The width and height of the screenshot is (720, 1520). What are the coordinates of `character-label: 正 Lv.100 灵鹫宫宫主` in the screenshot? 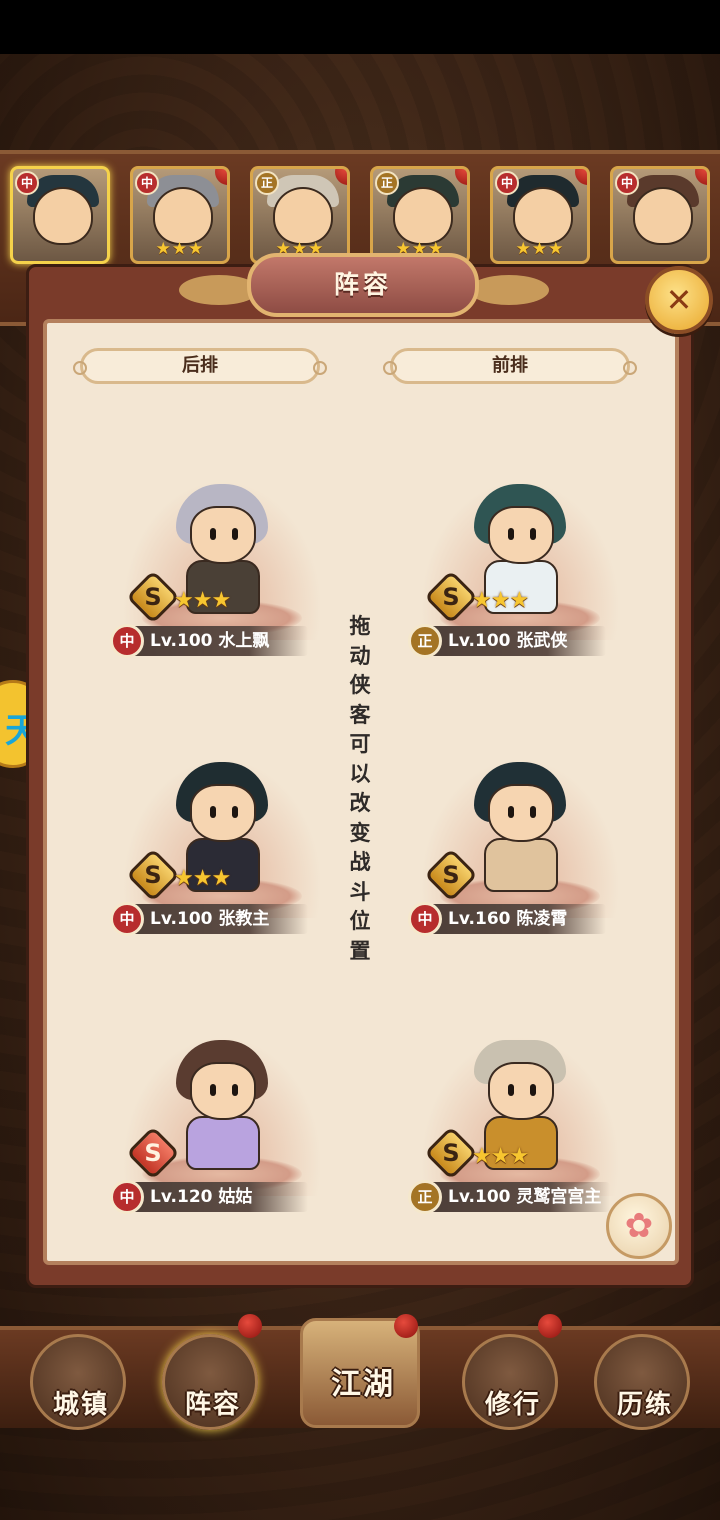 It's located at (509, 1197).